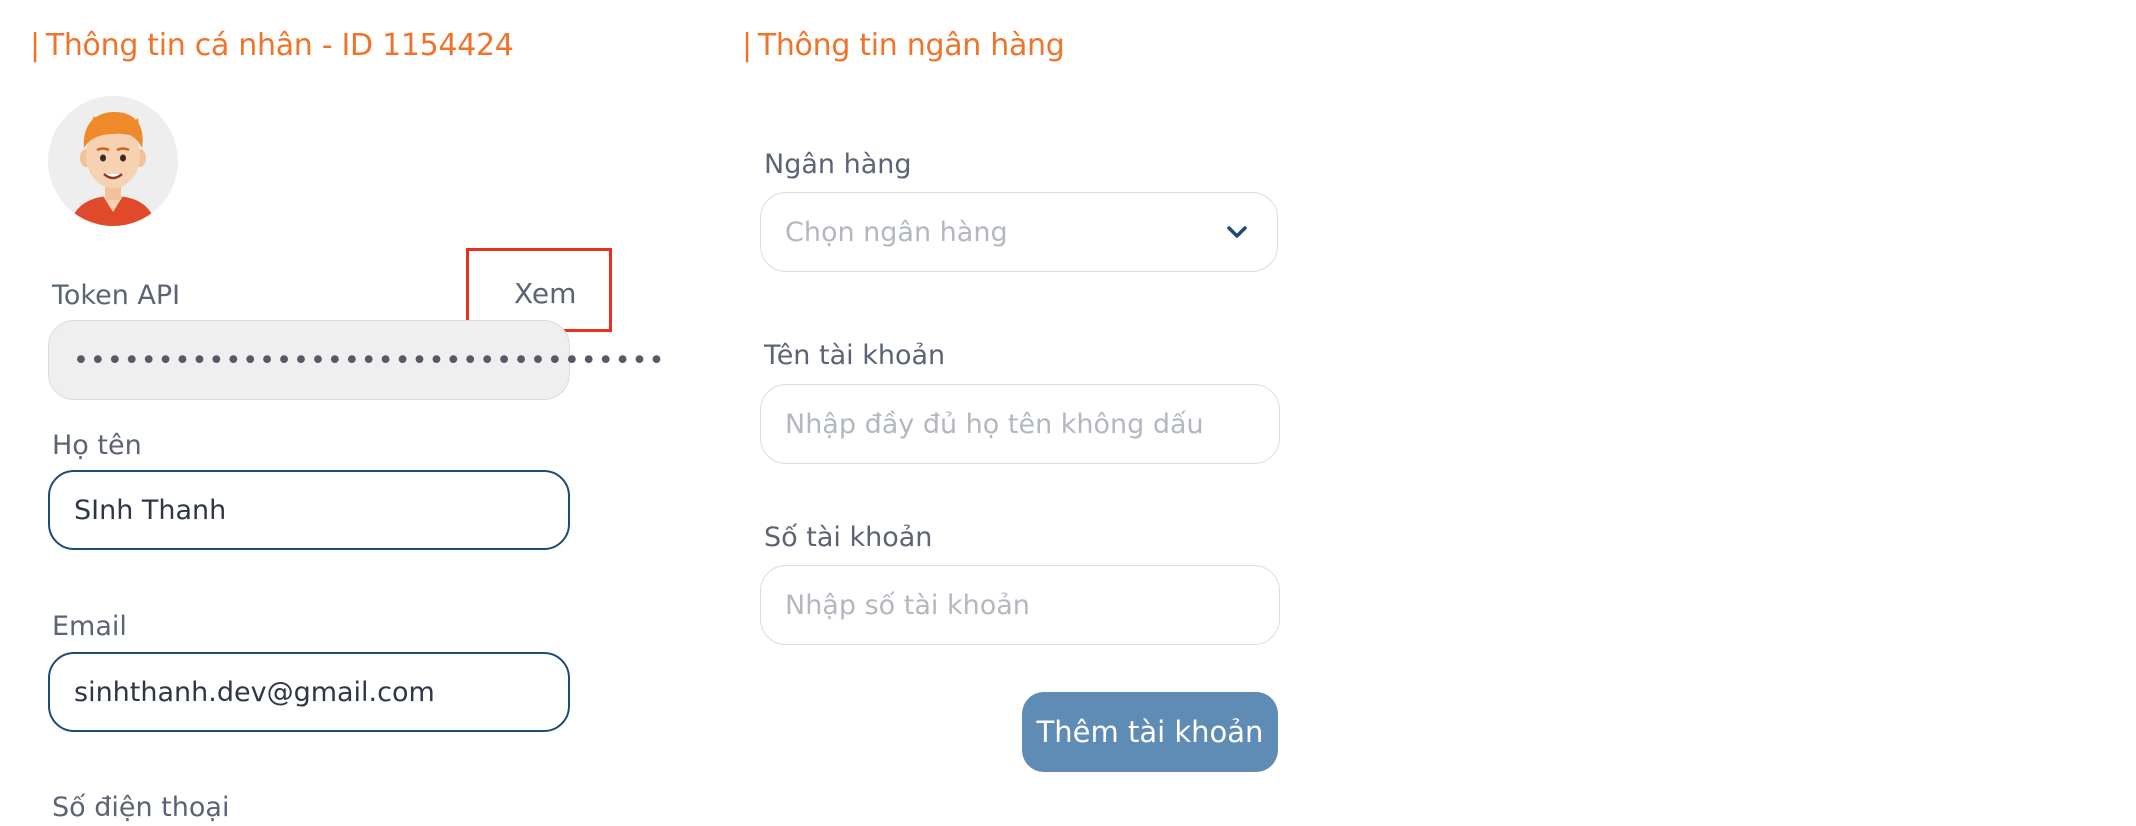  What do you see at coordinates (113, 169) in the screenshot?
I see `user-avatar-icon` at bounding box center [113, 169].